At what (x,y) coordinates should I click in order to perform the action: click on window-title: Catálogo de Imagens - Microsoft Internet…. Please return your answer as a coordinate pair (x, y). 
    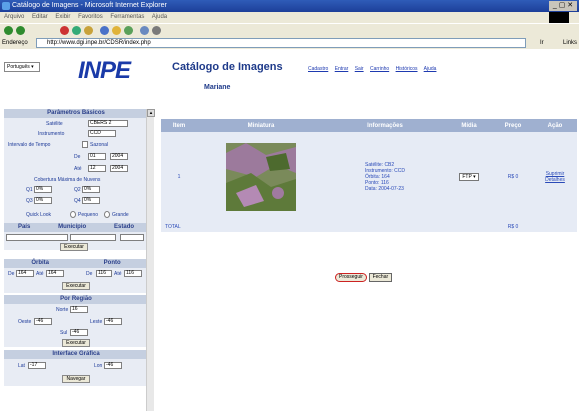
    Looking at the image, I should click on (89, 5).